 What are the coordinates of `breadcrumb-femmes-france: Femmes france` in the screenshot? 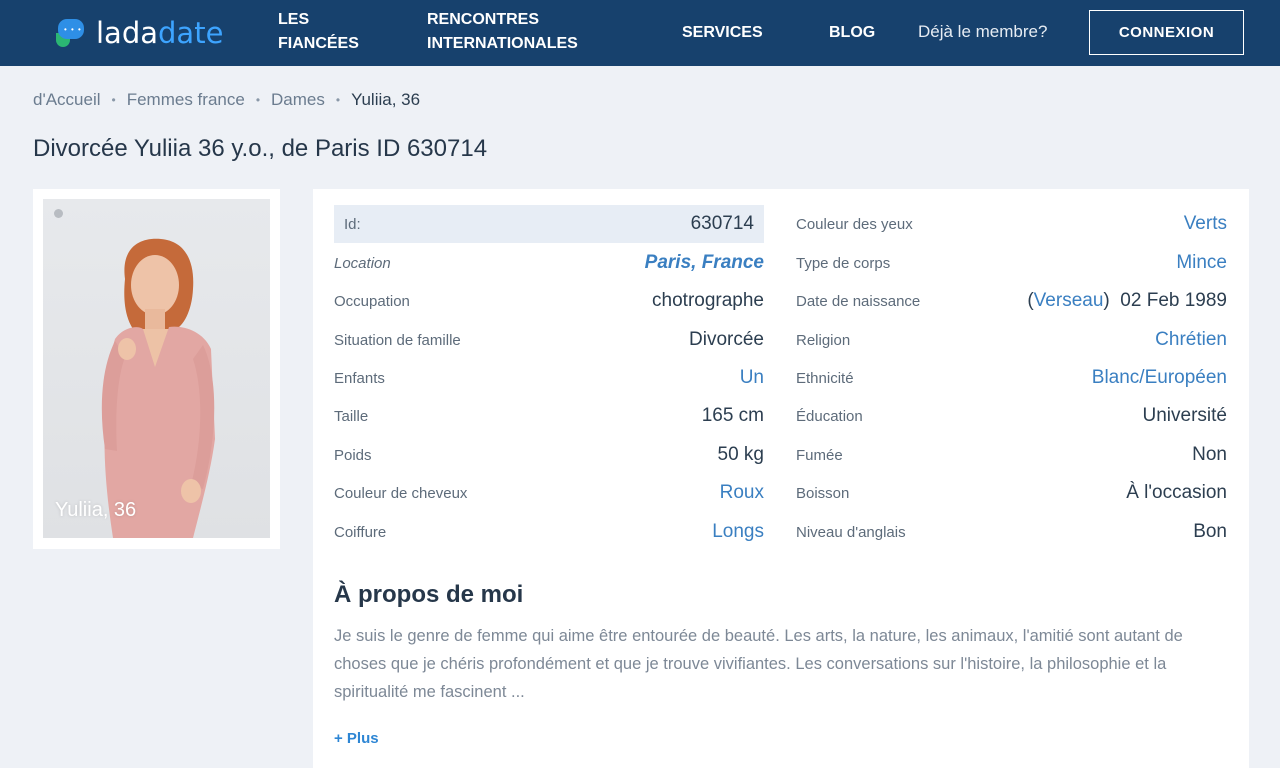 It's located at (186, 100).